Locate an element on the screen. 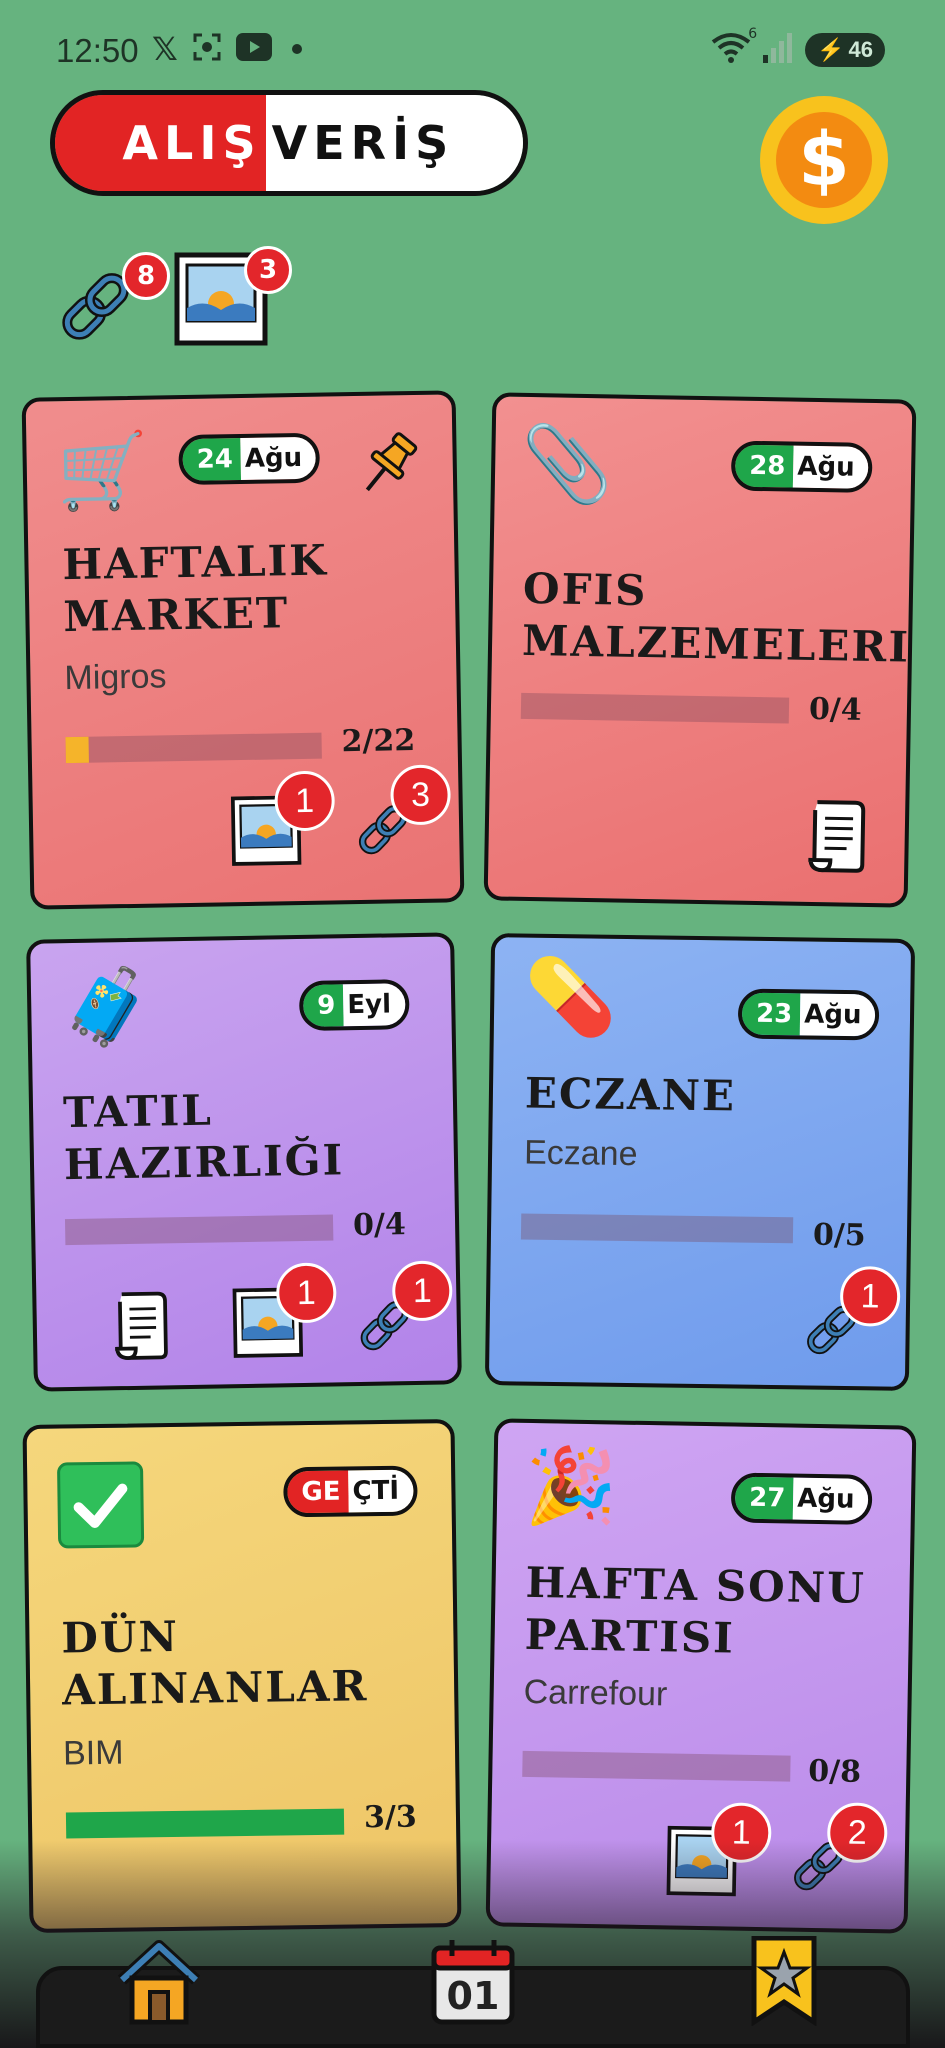 This screenshot has width=945, height=2048. nav-calendar: 01 is located at coordinates (473, 1981).